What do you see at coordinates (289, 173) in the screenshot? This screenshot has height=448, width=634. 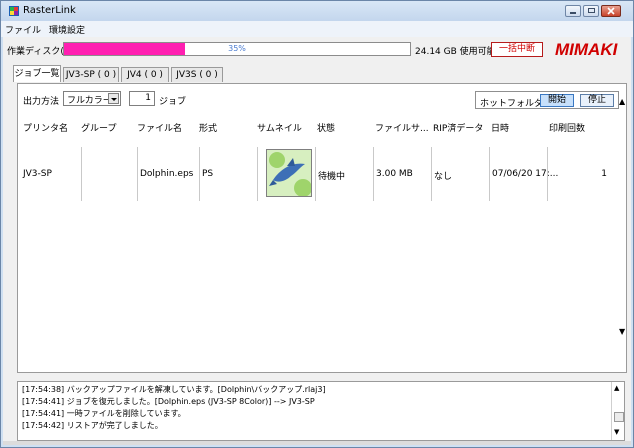 I see `dolphin-thumbnail` at bounding box center [289, 173].